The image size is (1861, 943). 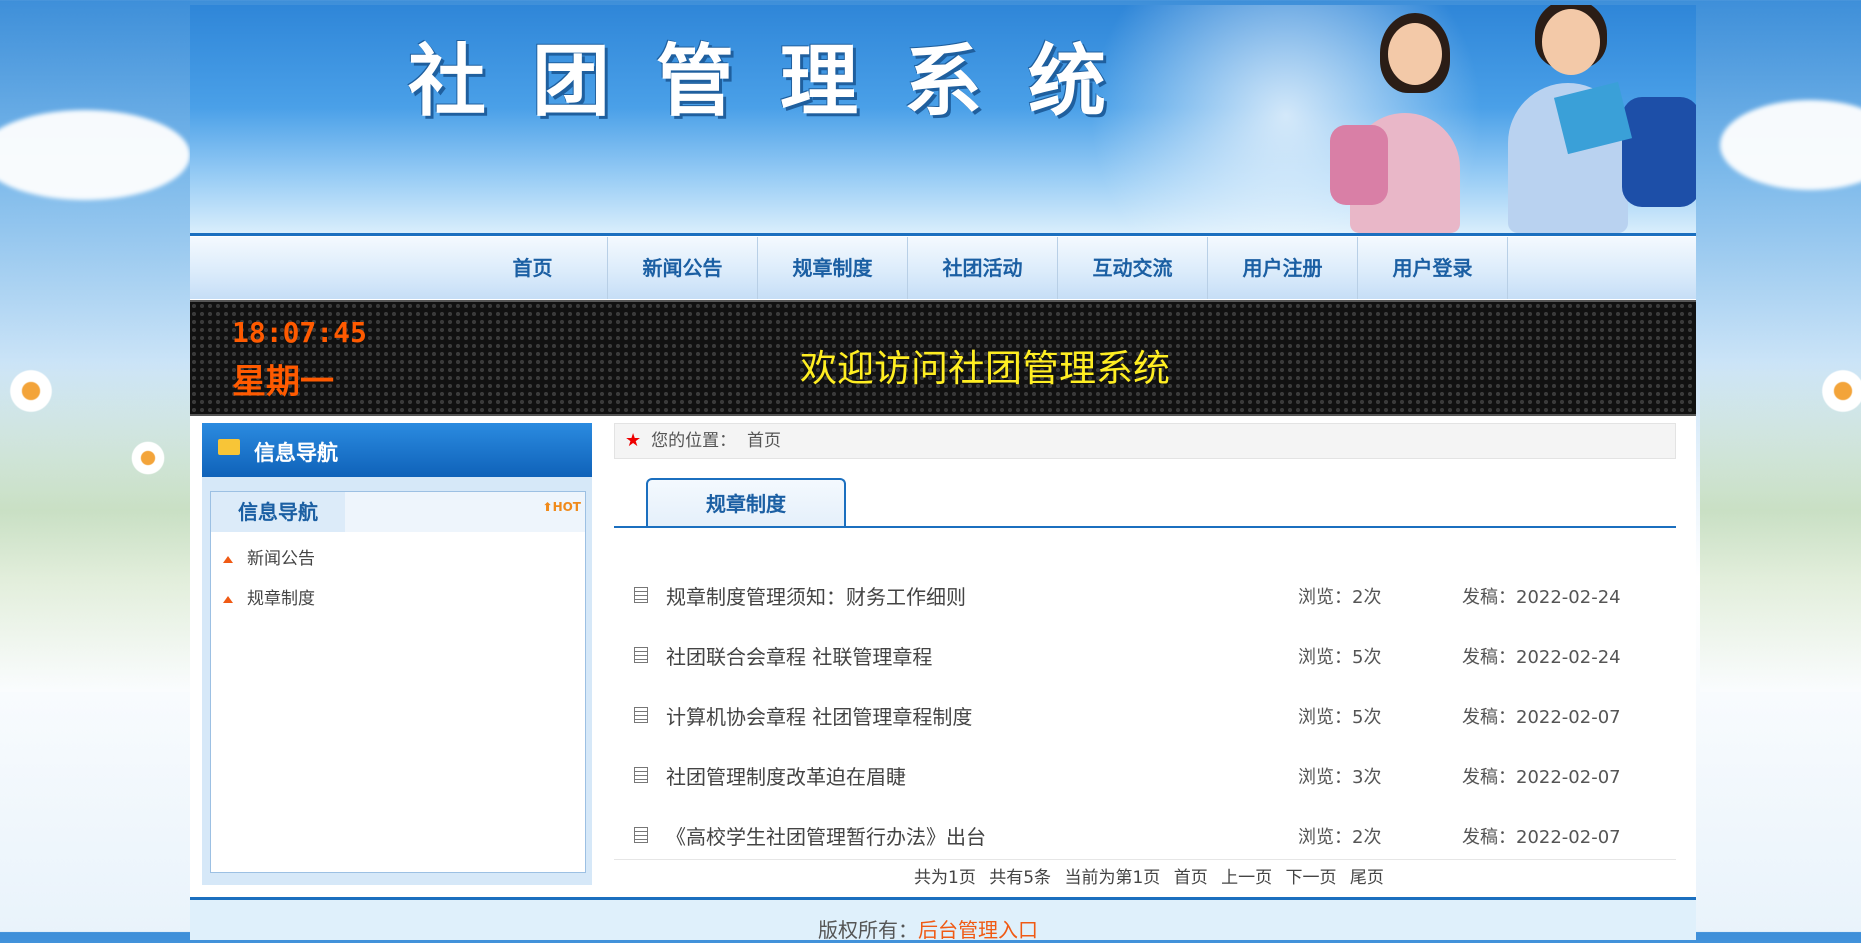 What do you see at coordinates (826, 835) in the screenshot?
I see `article-title-link: 《高校学生社团管理暂行办法》出台` at bounding box center [826, 835].